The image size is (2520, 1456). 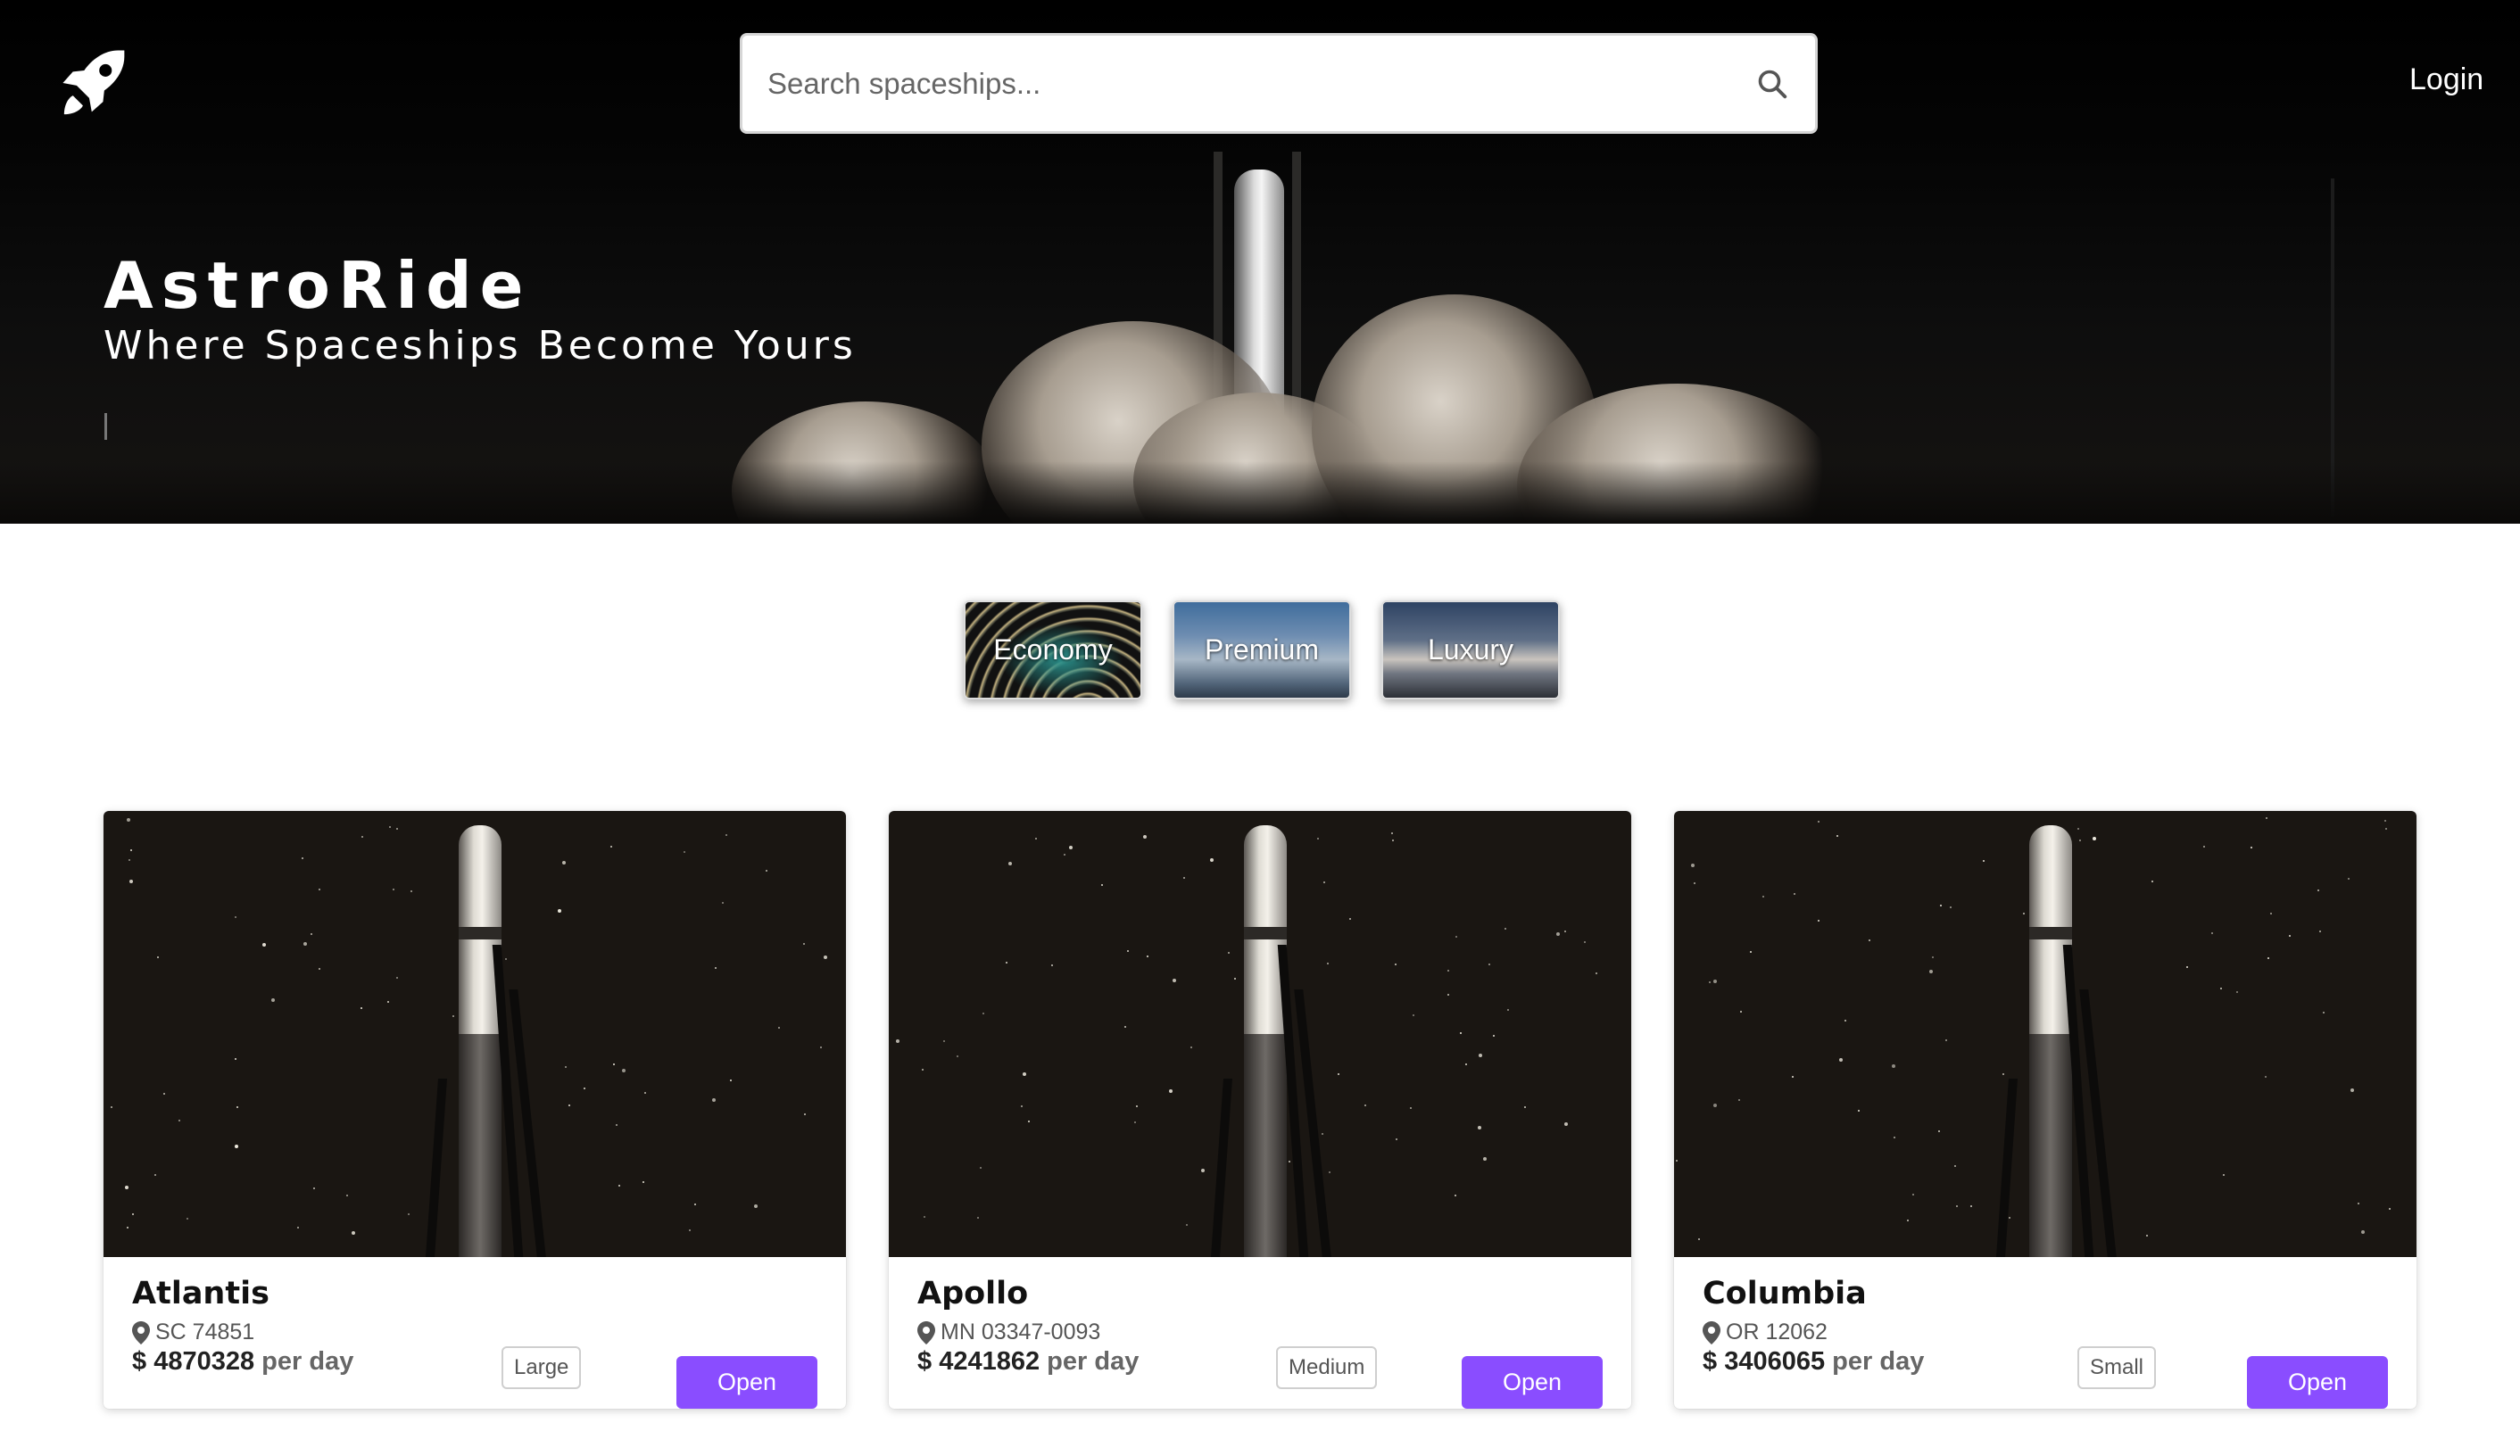 I want to click on login-link: Login, so click(x=2446, y=80).